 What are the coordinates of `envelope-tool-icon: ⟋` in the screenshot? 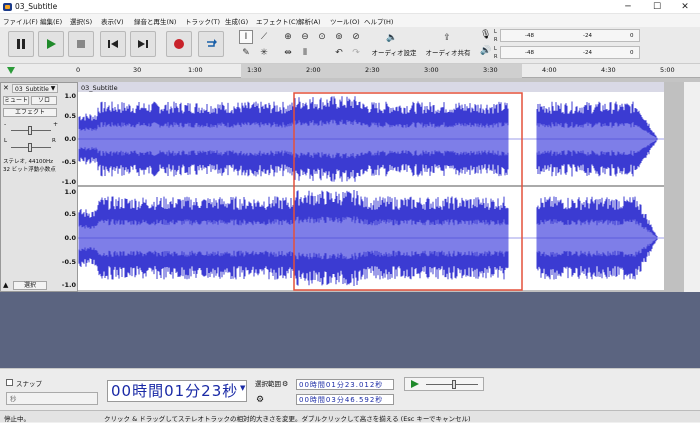 It's located at (264, 37).